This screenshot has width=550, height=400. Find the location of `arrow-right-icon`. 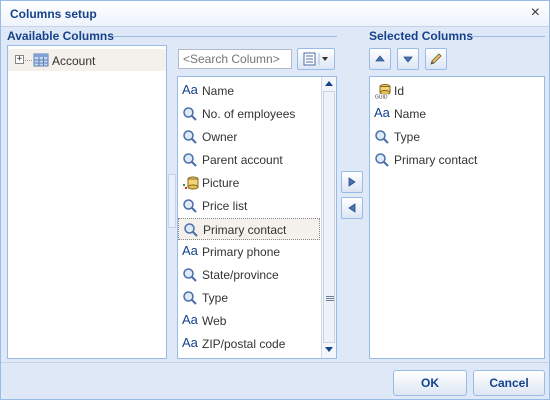

arrow-right-icon is located at coordinates (352, 182).